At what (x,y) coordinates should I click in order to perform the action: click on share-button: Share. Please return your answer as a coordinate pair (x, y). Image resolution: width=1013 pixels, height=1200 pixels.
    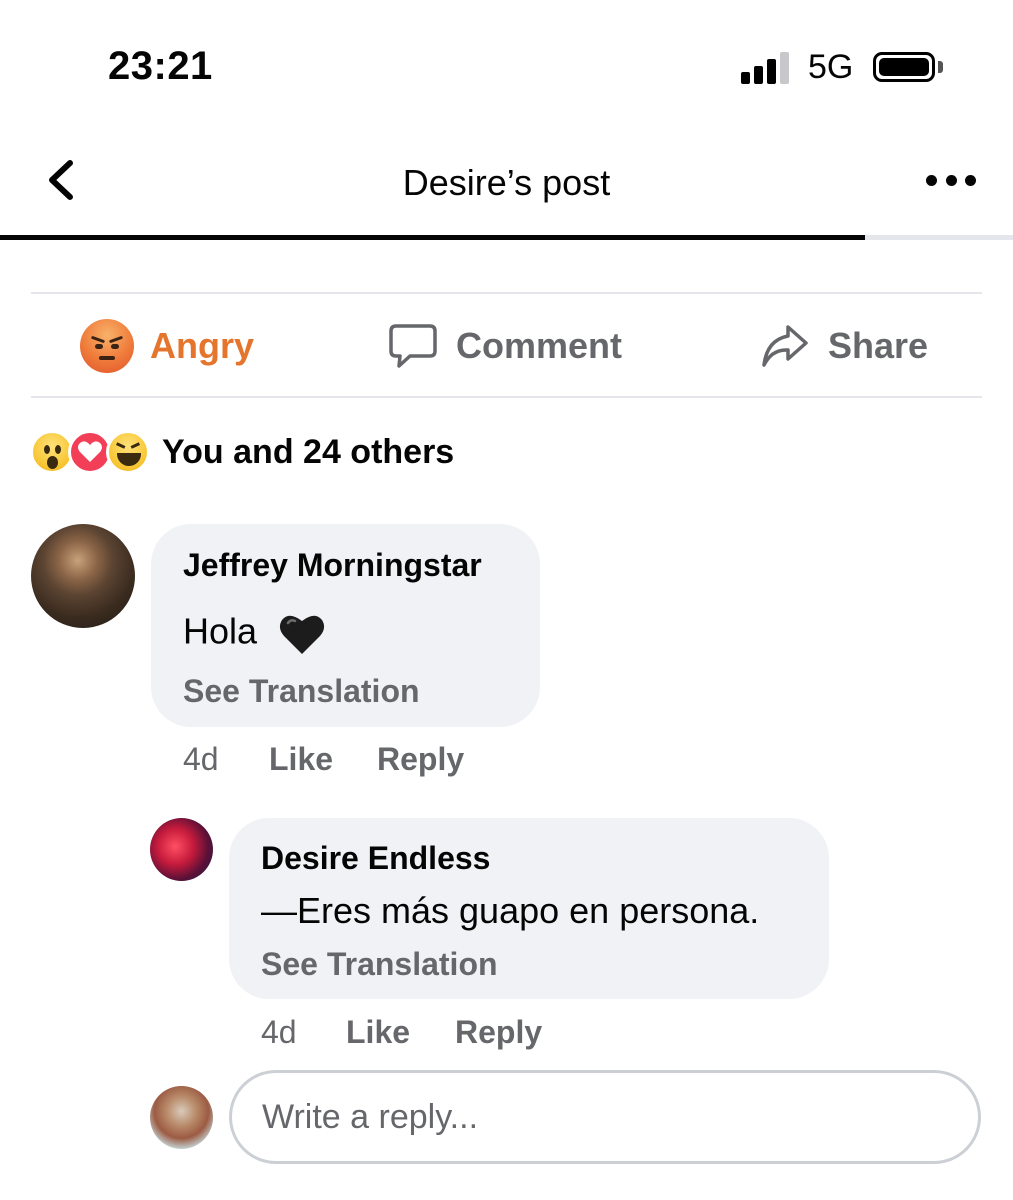
    Looking at the image, I should click on (844, 346).